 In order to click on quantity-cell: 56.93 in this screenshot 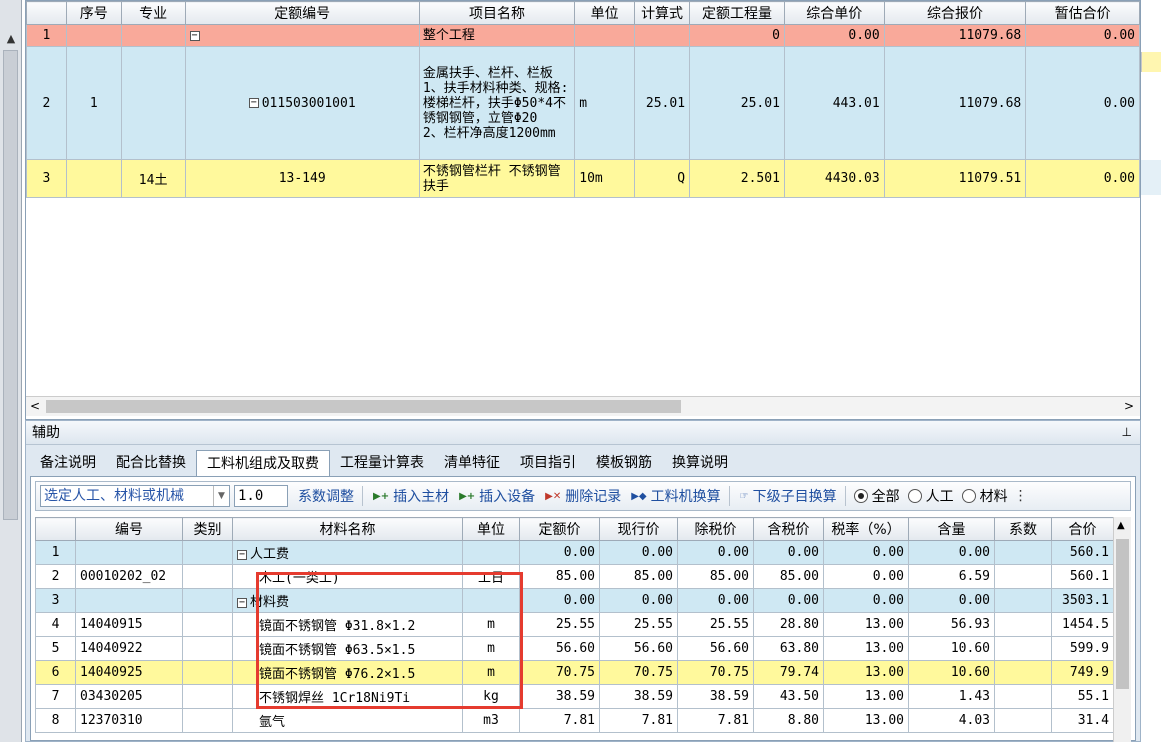, I will do `click(951, 624)`.